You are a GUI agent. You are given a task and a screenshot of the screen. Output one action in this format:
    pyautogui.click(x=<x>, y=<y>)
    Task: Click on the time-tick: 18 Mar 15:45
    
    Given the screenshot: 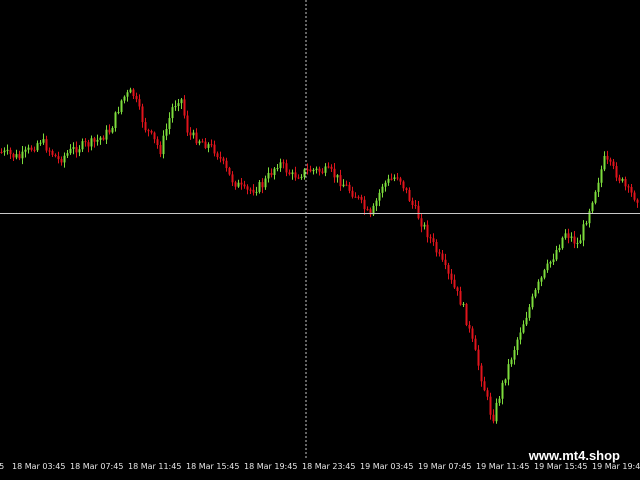 What is the action you would take?
    pyautogui.click(x=213, y=466)
    